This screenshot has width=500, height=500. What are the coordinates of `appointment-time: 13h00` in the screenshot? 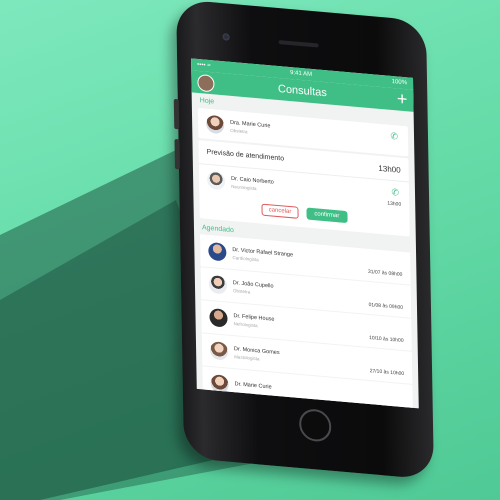 It's located at (394, 204).